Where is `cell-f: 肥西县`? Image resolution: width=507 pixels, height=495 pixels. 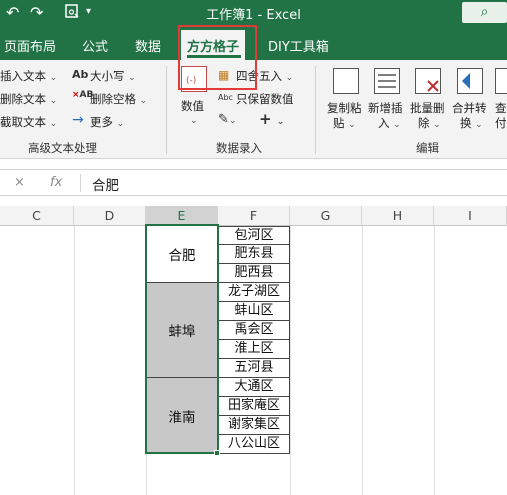 cell-f: 肥西县 is located at coordinates (254, 273).